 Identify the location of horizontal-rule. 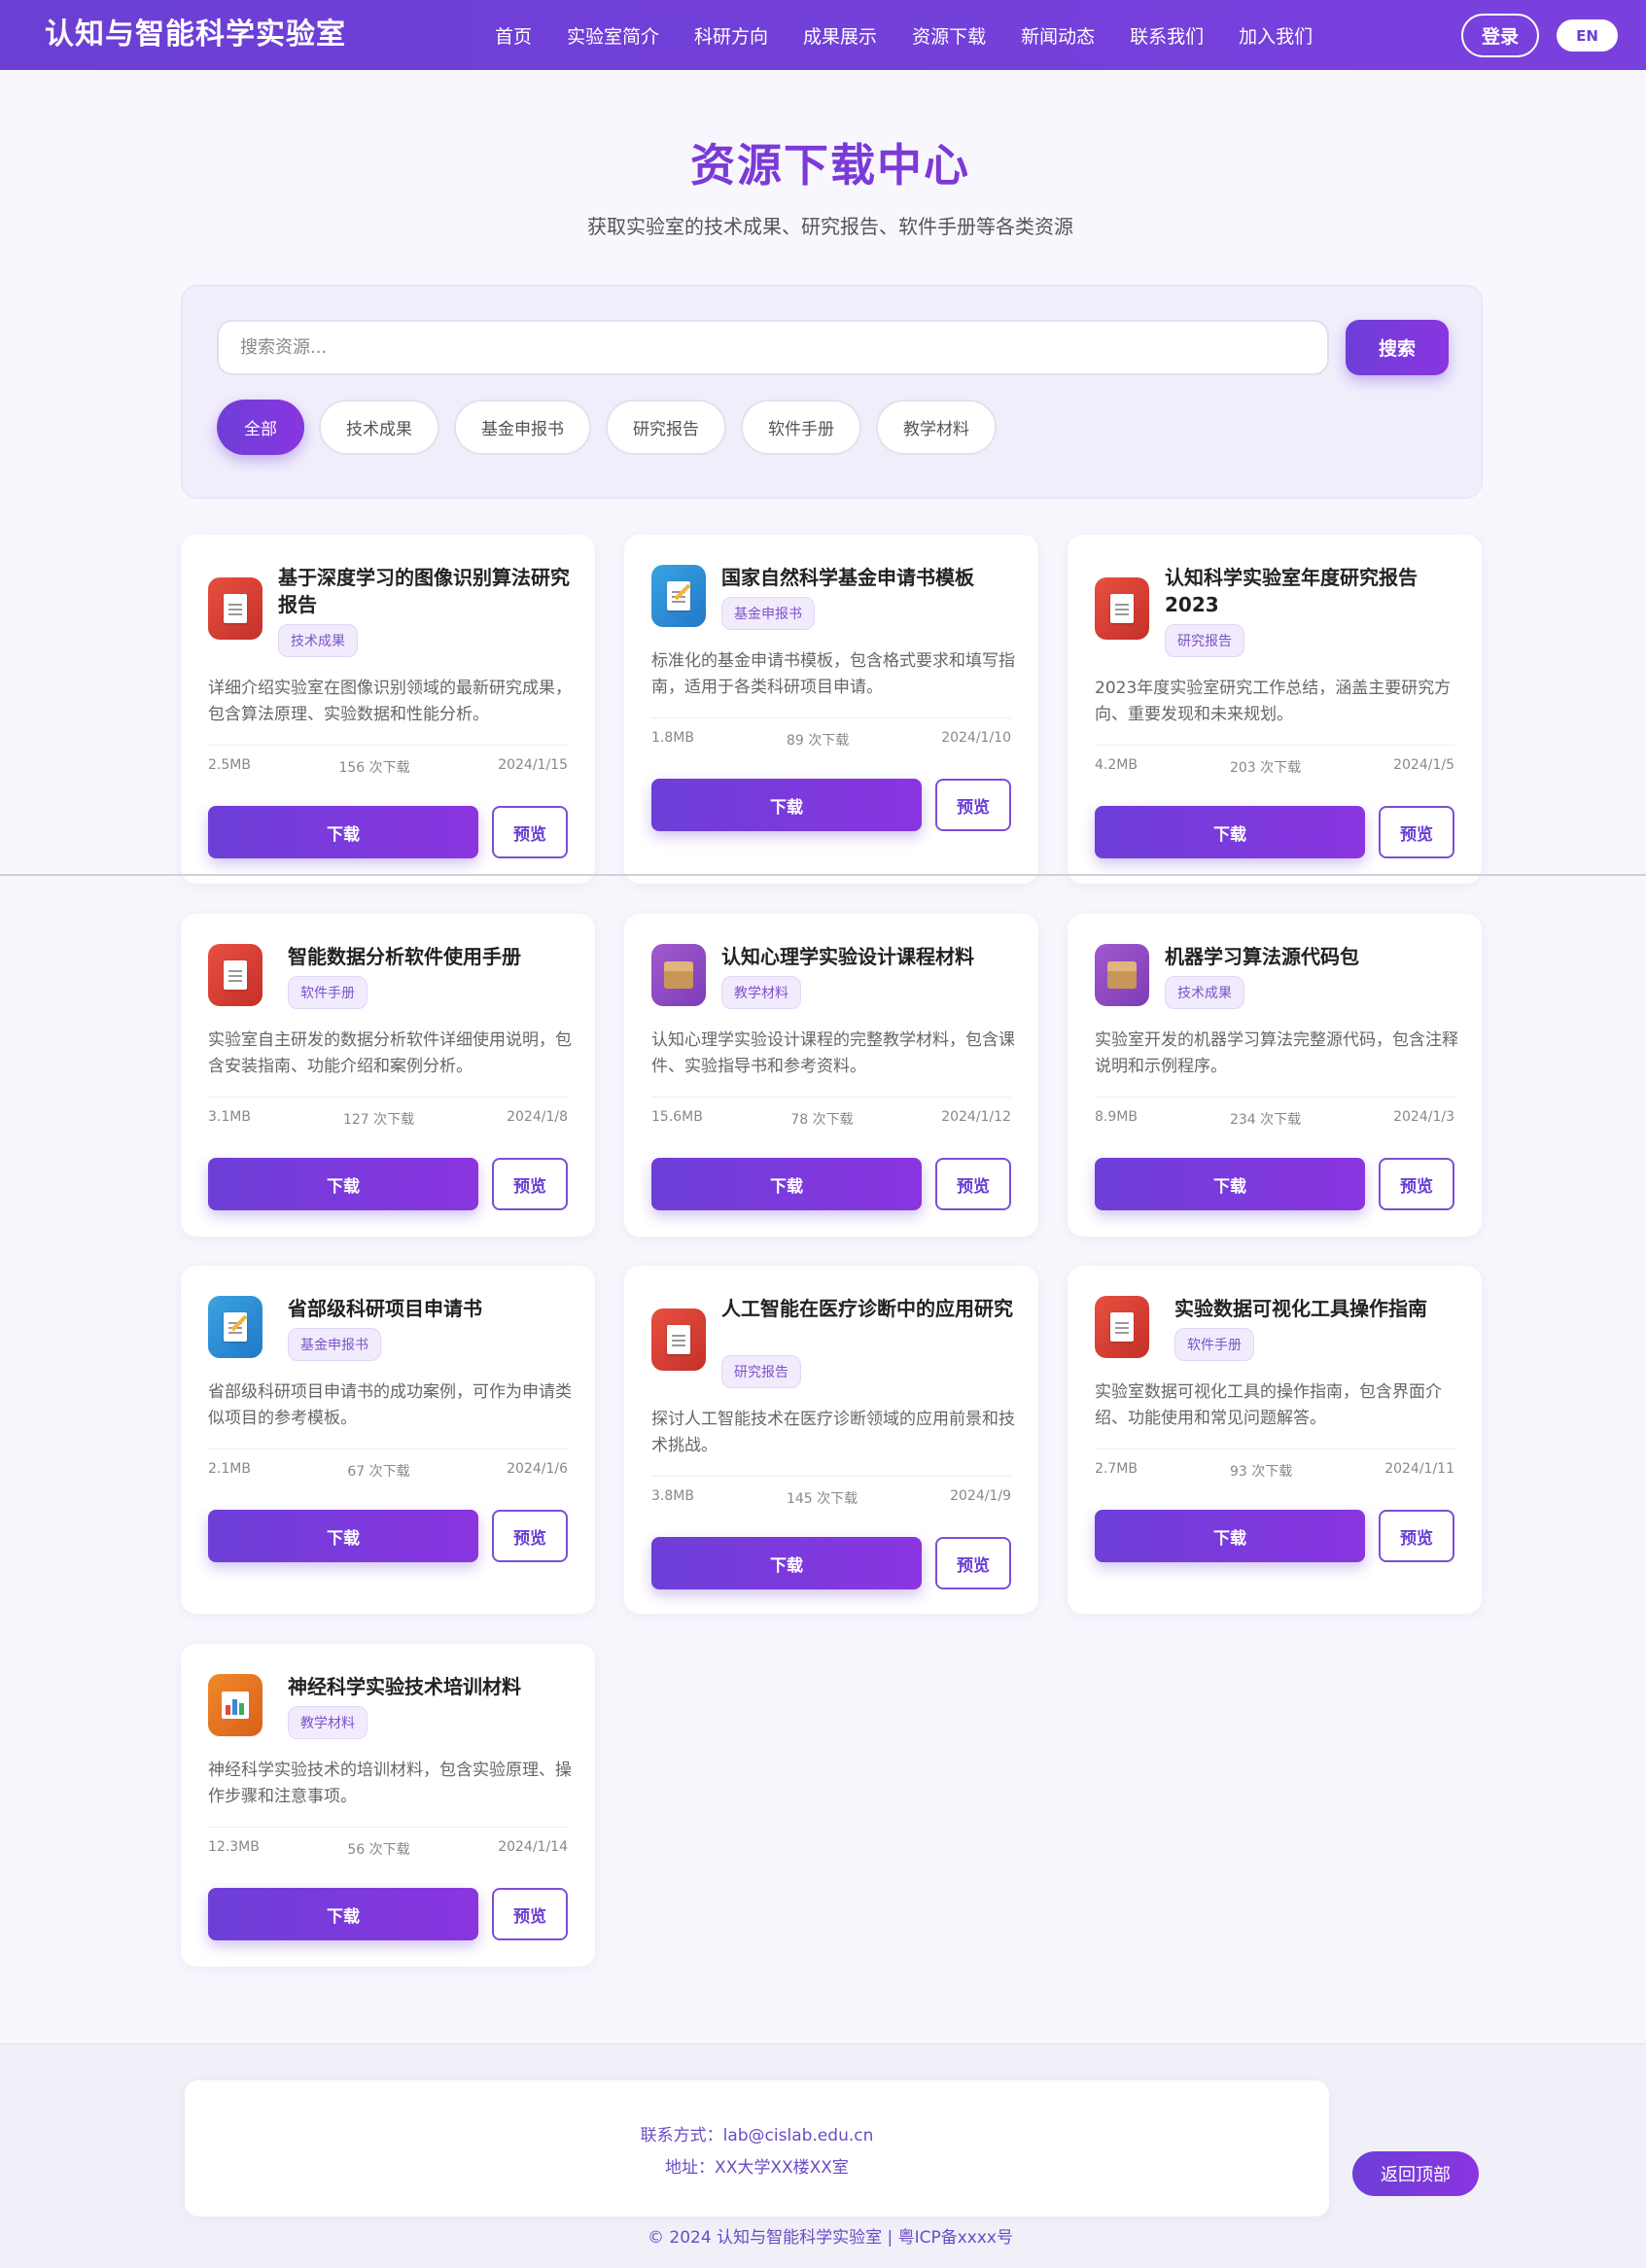
(823, 875).